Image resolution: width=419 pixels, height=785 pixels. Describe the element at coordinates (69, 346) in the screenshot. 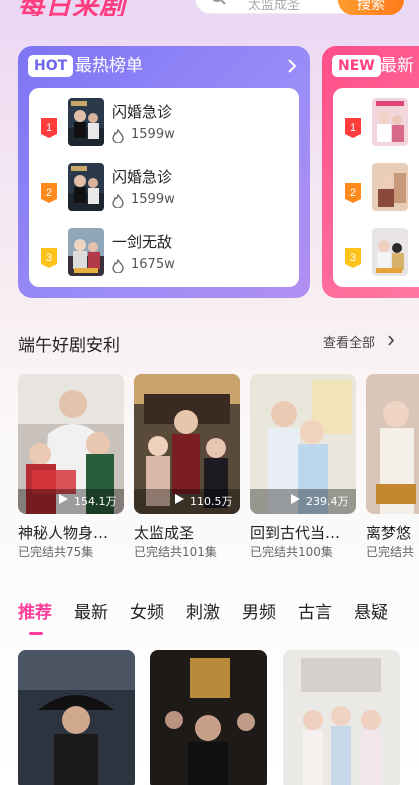

I see `featured-section-title: 端午好剧安利` at that location.